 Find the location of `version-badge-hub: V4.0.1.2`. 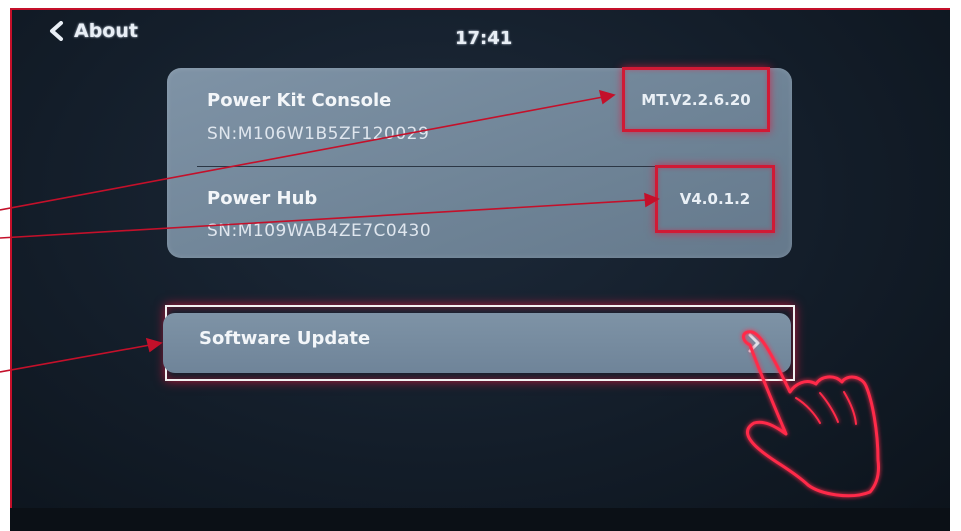

version-badge-hub: V4.0.1.2 is located at coordinates (715, 199).